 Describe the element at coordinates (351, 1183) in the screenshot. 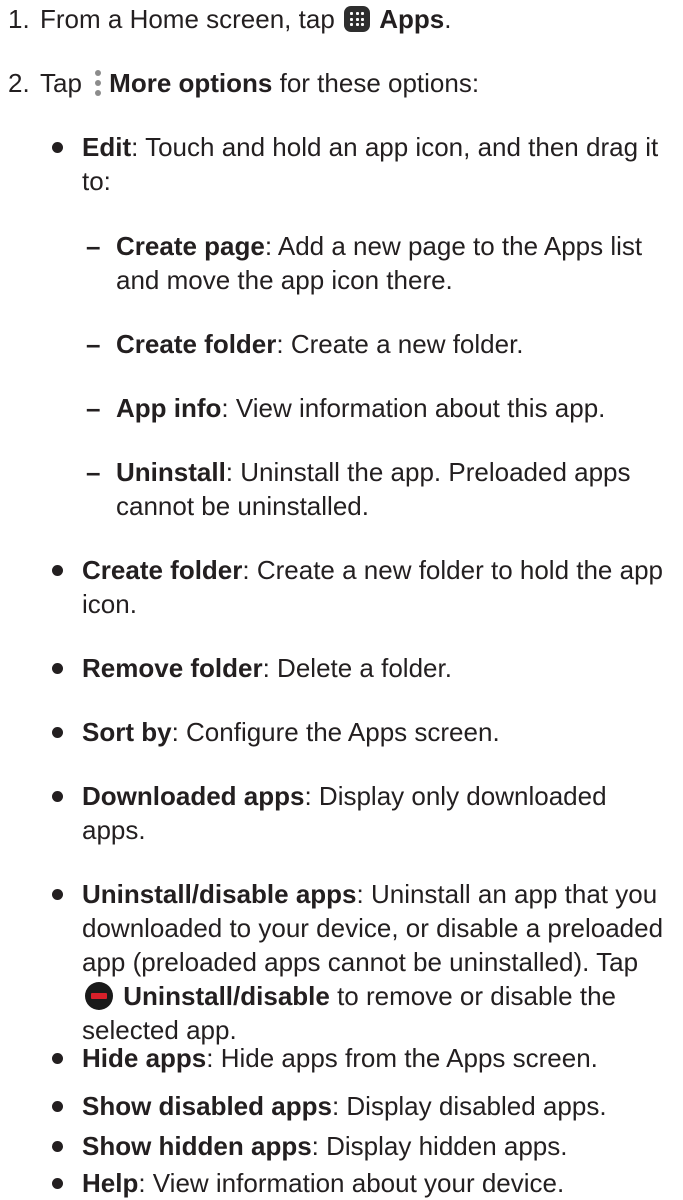

I see `option-desc: : View information about your device.` at that location.